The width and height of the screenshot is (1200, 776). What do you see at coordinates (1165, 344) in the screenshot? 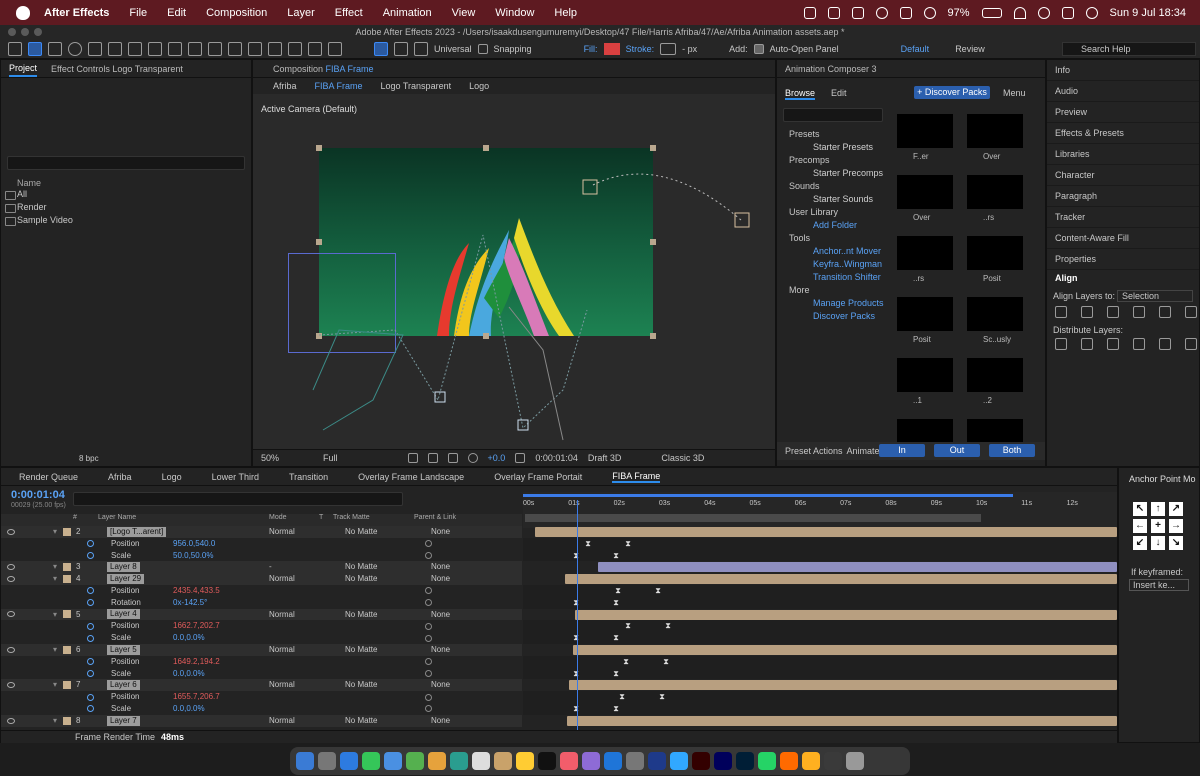
I see `distribute-hcenter-icon` at bounding box center [1165, 344].